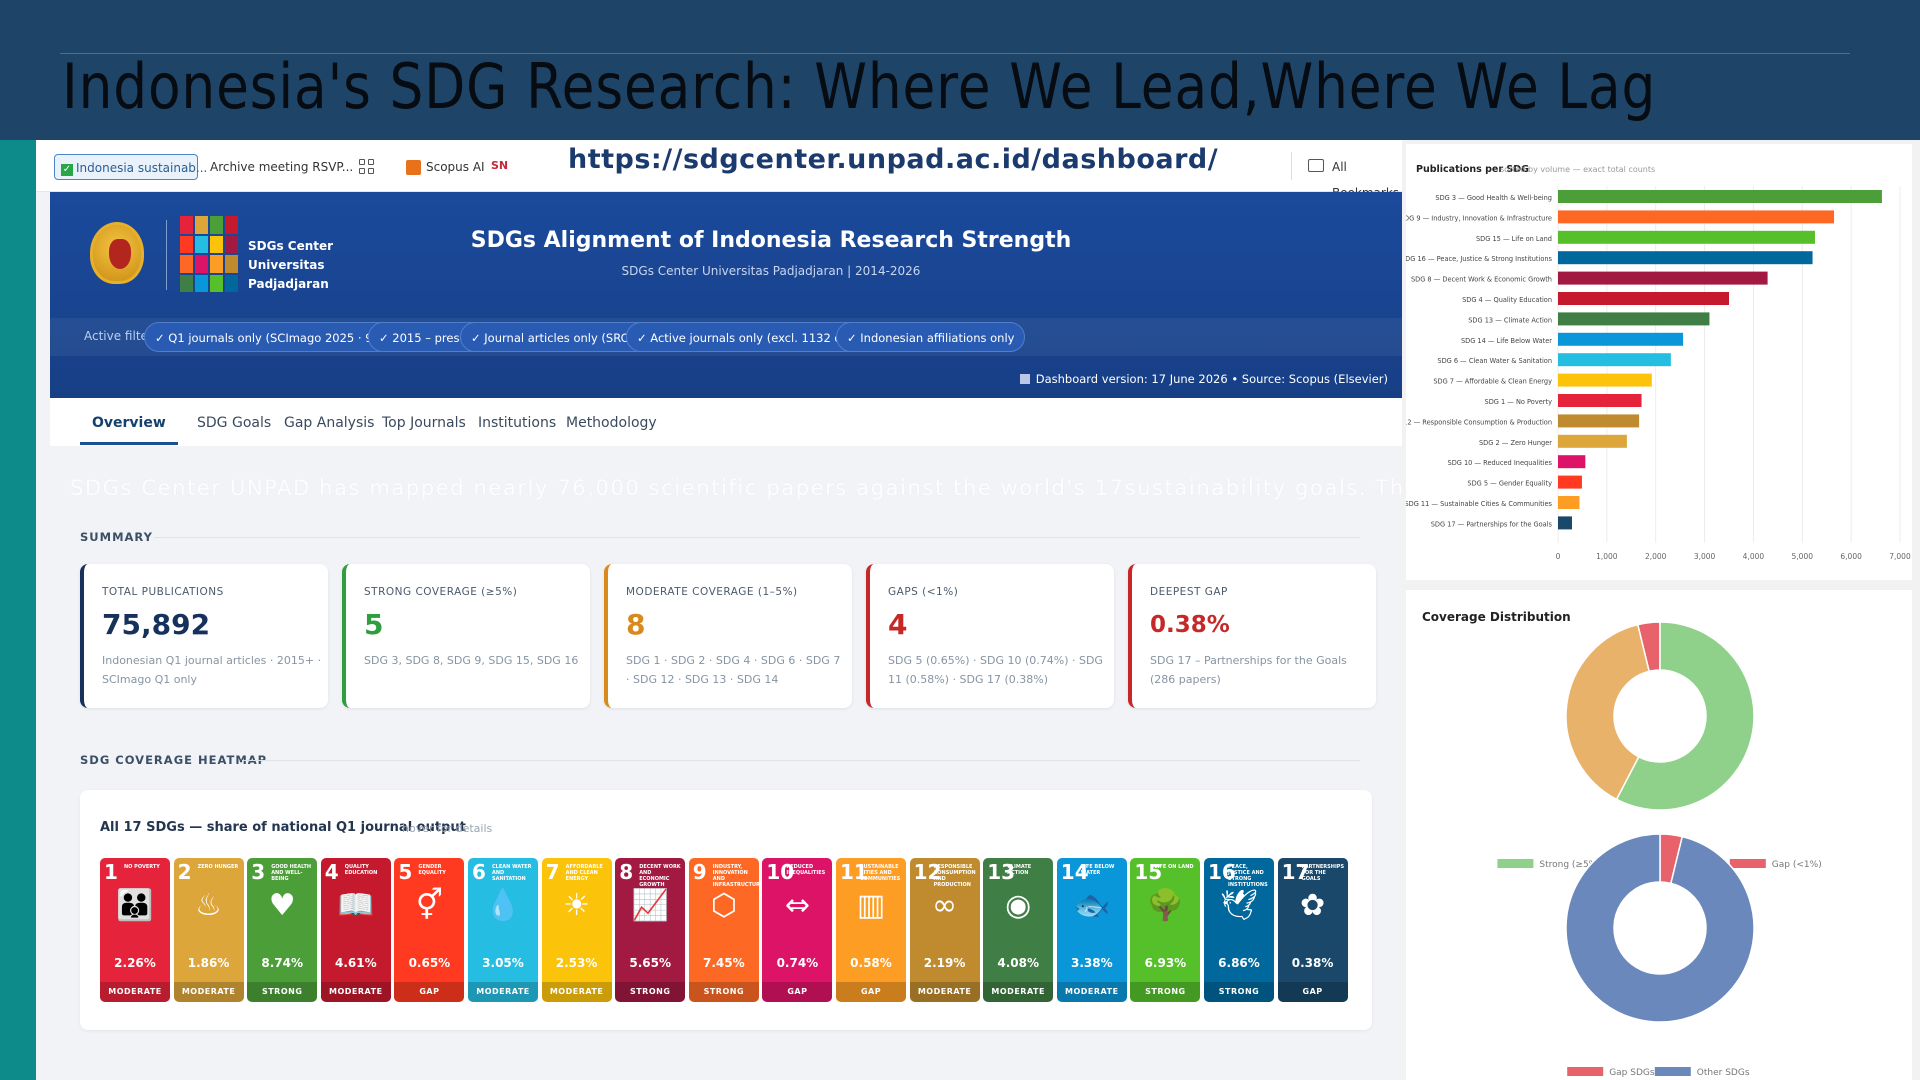  Describe the element at coordinates (184, 872) in the screenshot. I see `sdg-number: 2` at that location.